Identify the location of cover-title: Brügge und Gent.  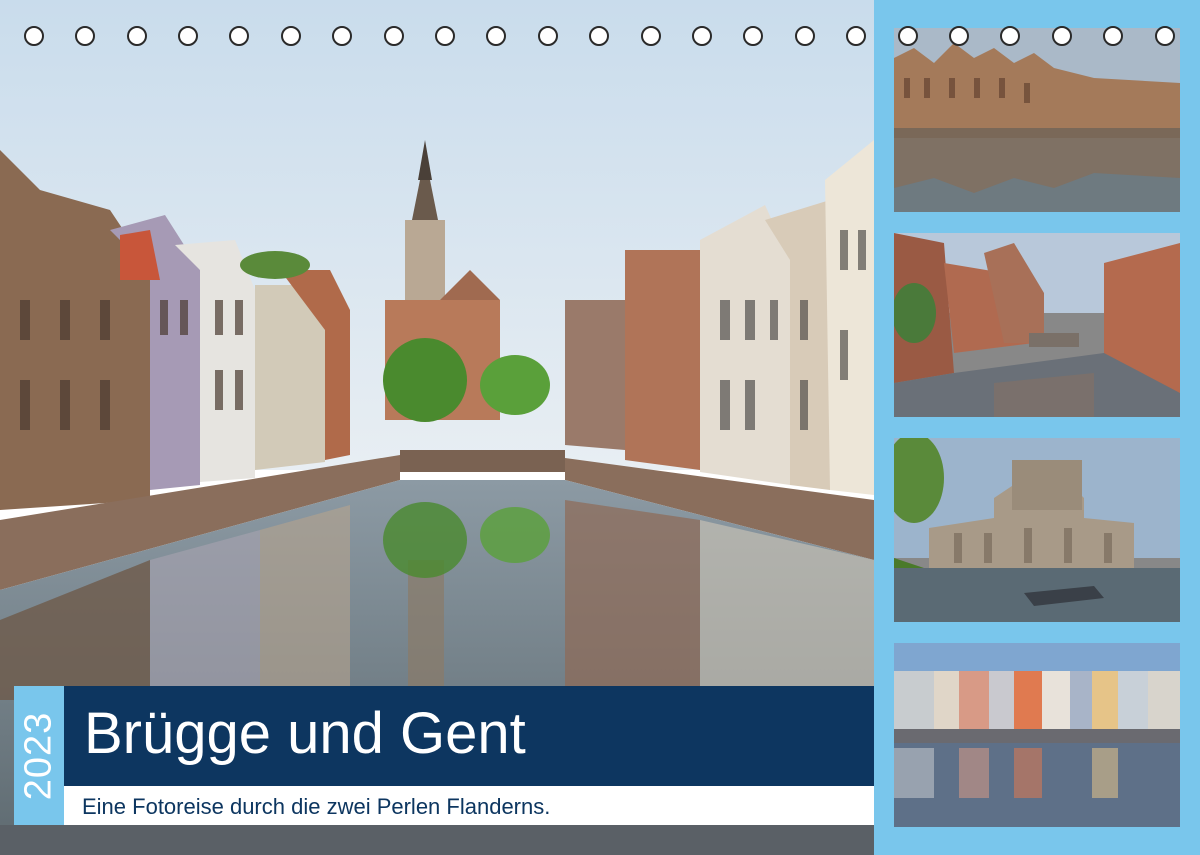
(305, 733).